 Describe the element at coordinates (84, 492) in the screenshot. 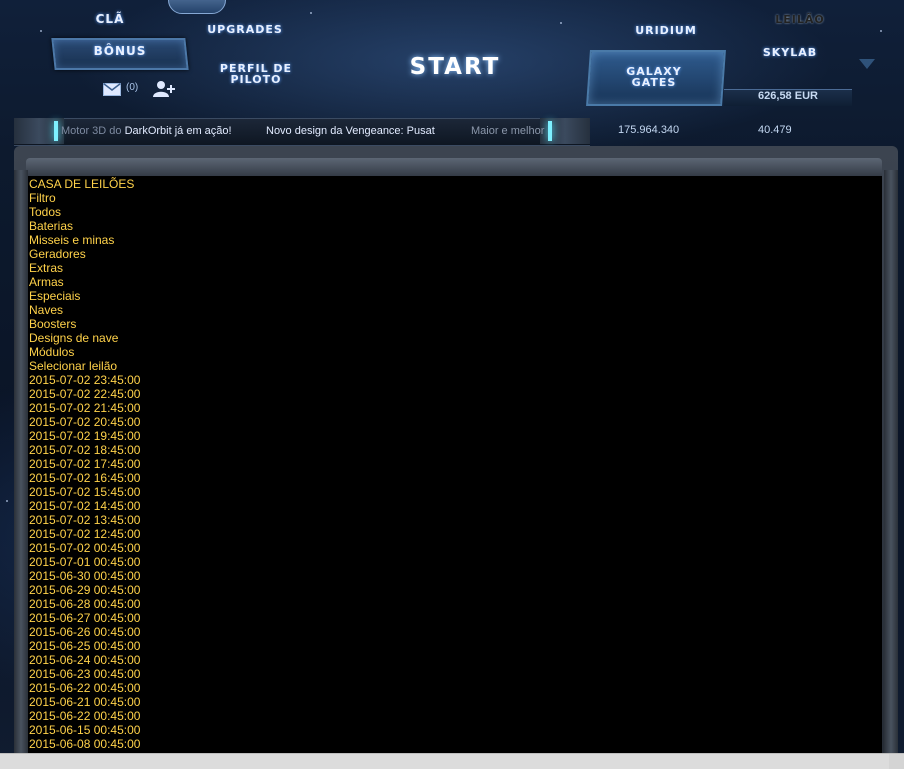

I see `auction-date-link: 2015-07-02 15:45:00` at that location.